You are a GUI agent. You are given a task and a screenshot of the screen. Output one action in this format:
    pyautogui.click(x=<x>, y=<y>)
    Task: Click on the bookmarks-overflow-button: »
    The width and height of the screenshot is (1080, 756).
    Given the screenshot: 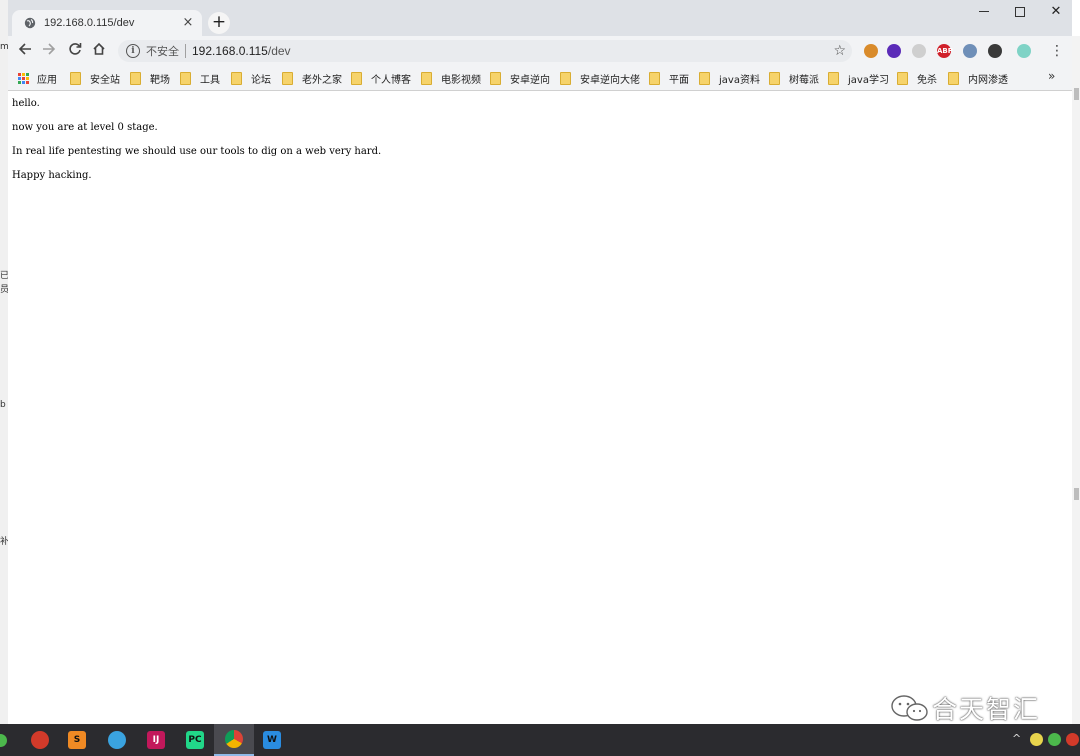 What is the action you would take?
    pyautogui.click(x=1051, y=76)
    